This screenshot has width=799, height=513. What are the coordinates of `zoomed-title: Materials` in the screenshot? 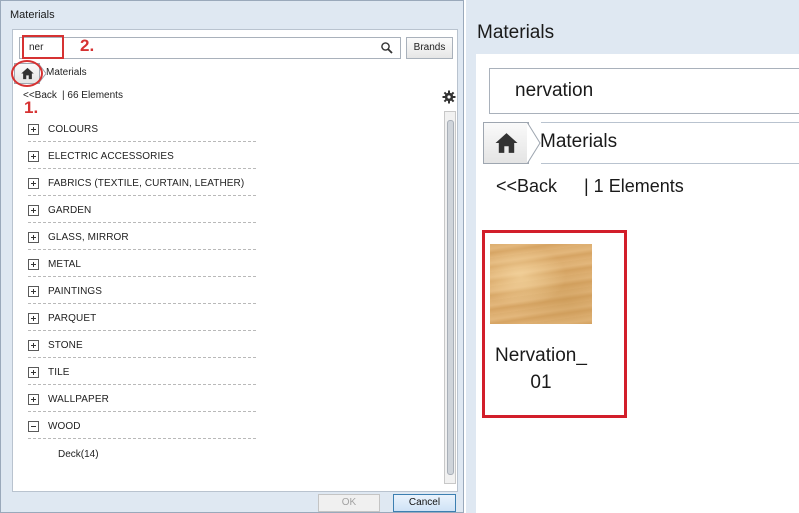 It's located at (516, 32).